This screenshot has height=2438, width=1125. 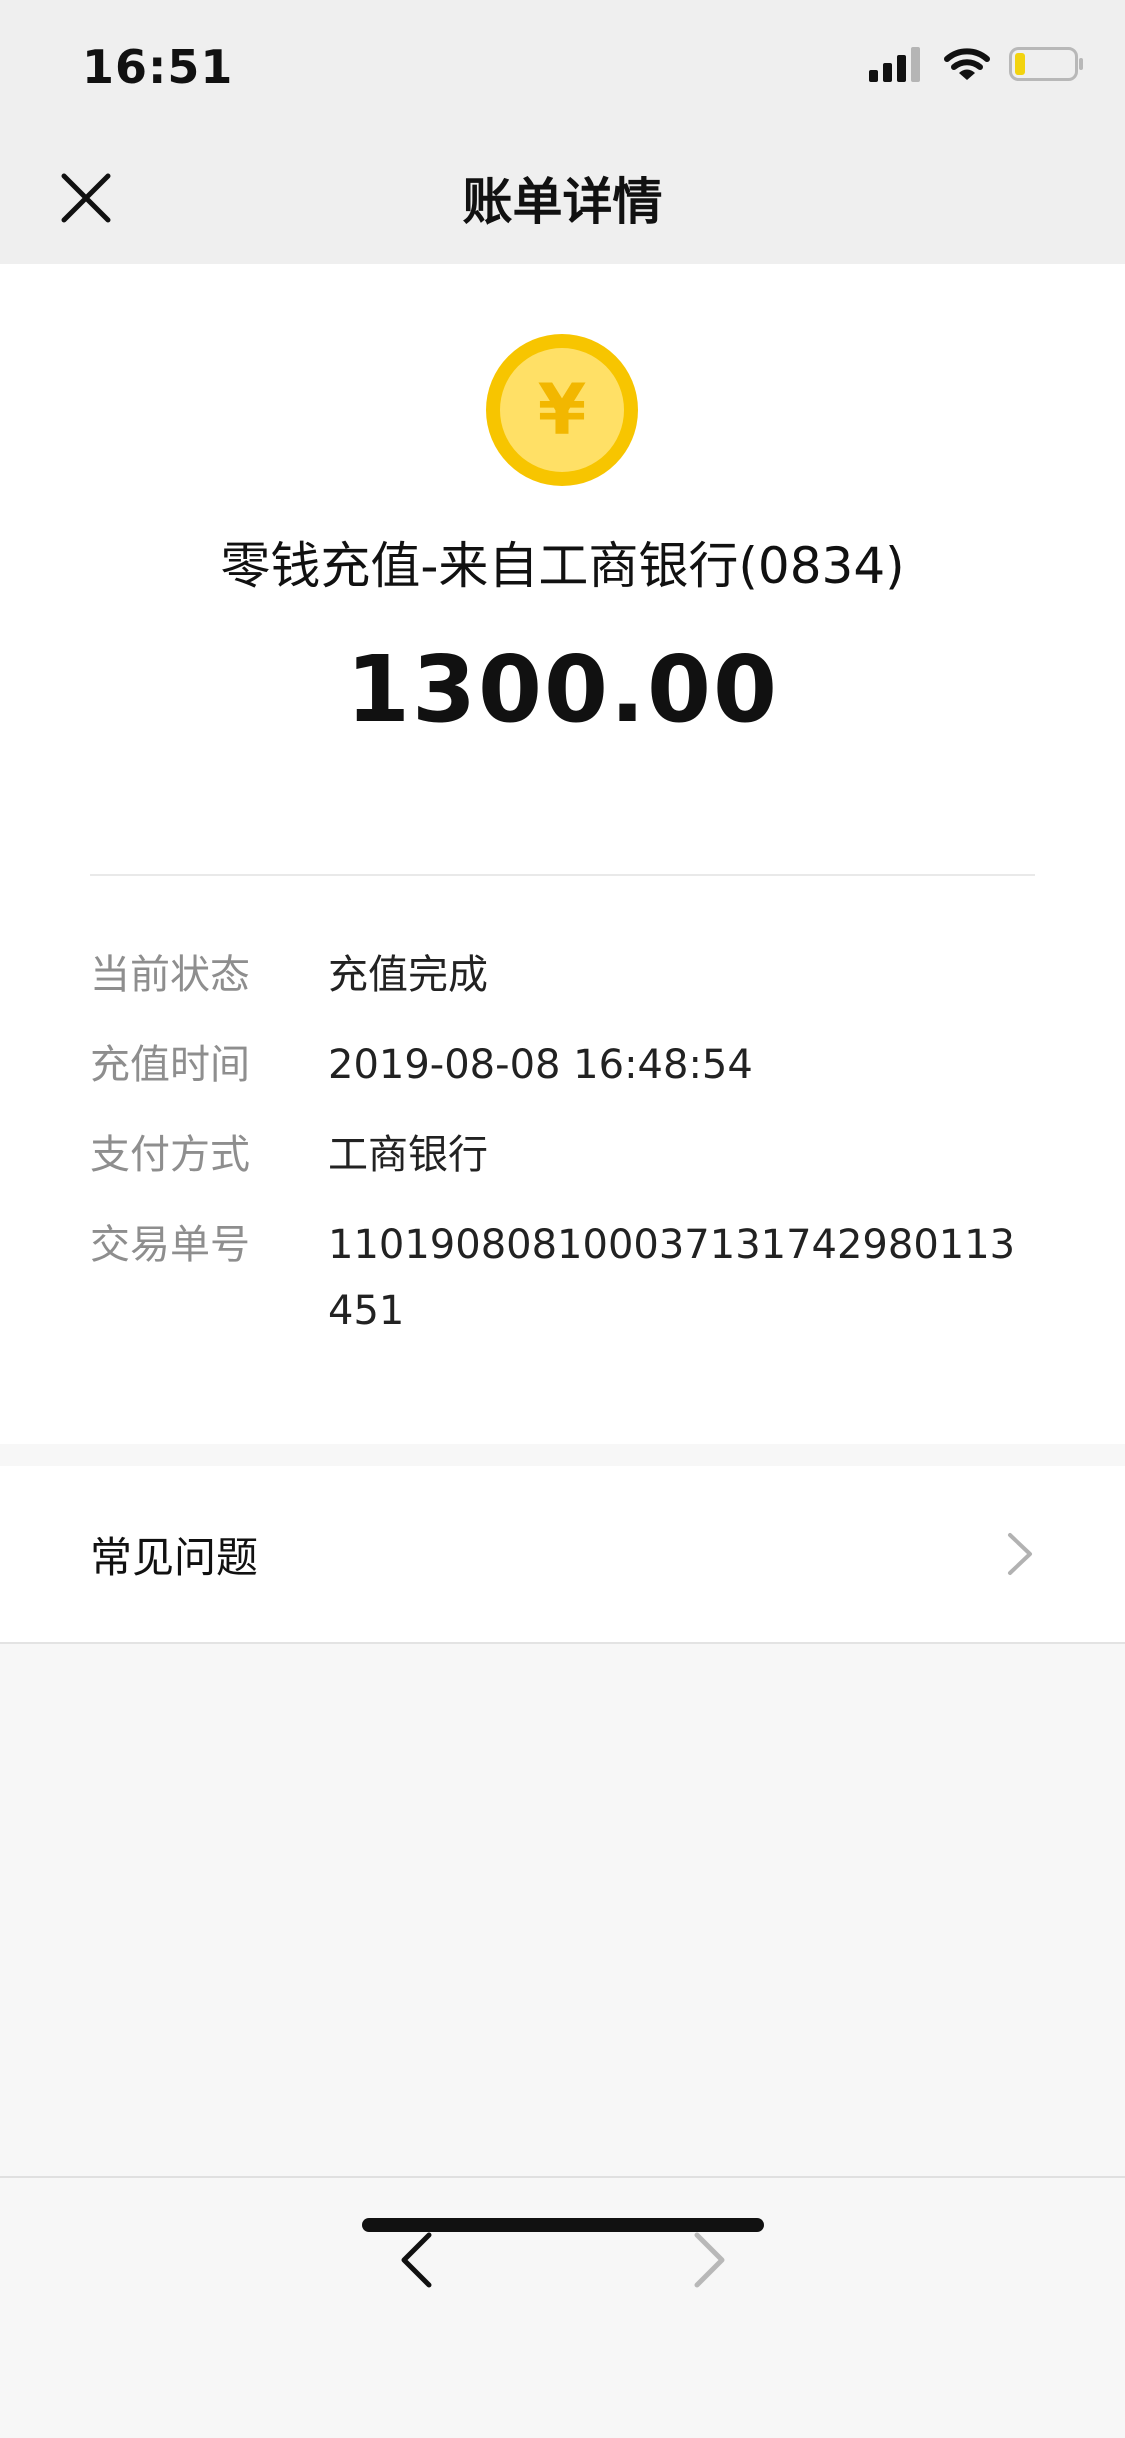 What do you see at coordinates (170, 1065) in the screenshot?
I see `detail-label: 充值时间` at bounding box center [170, 1065].